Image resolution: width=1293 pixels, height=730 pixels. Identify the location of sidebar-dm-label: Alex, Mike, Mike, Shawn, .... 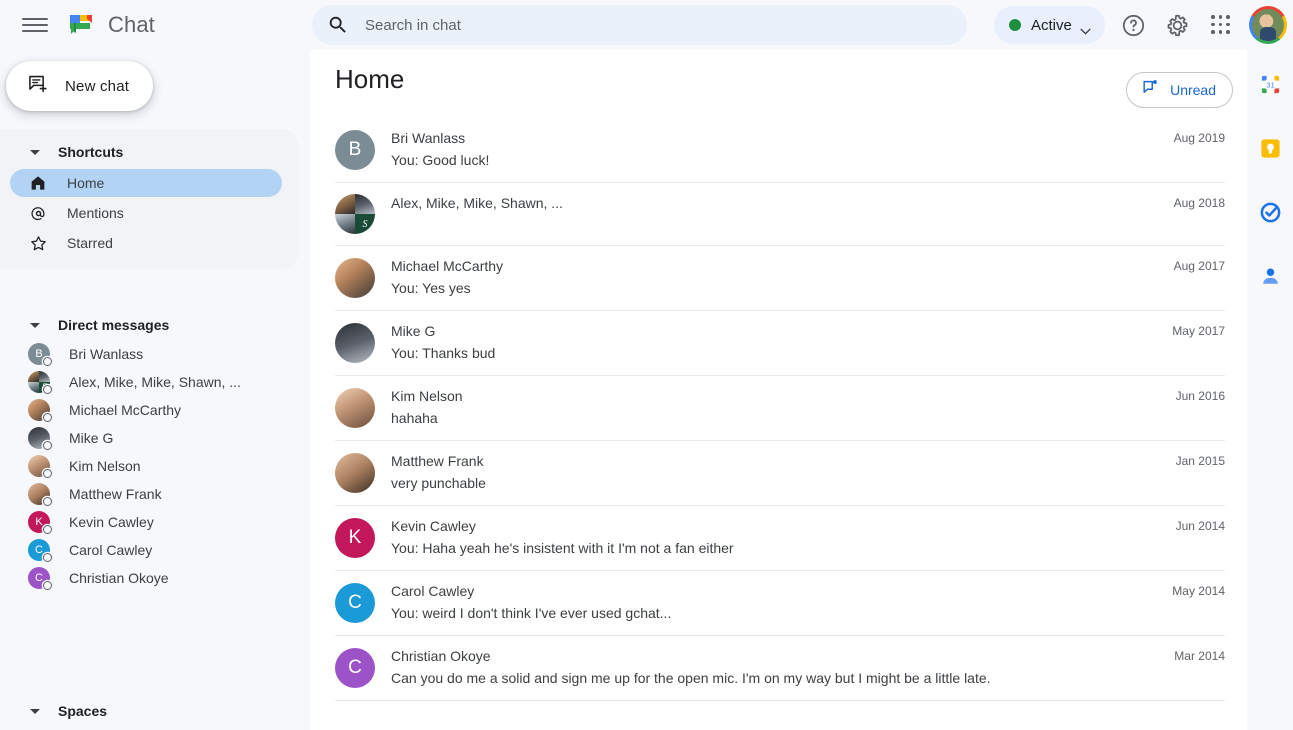
(155, 382).